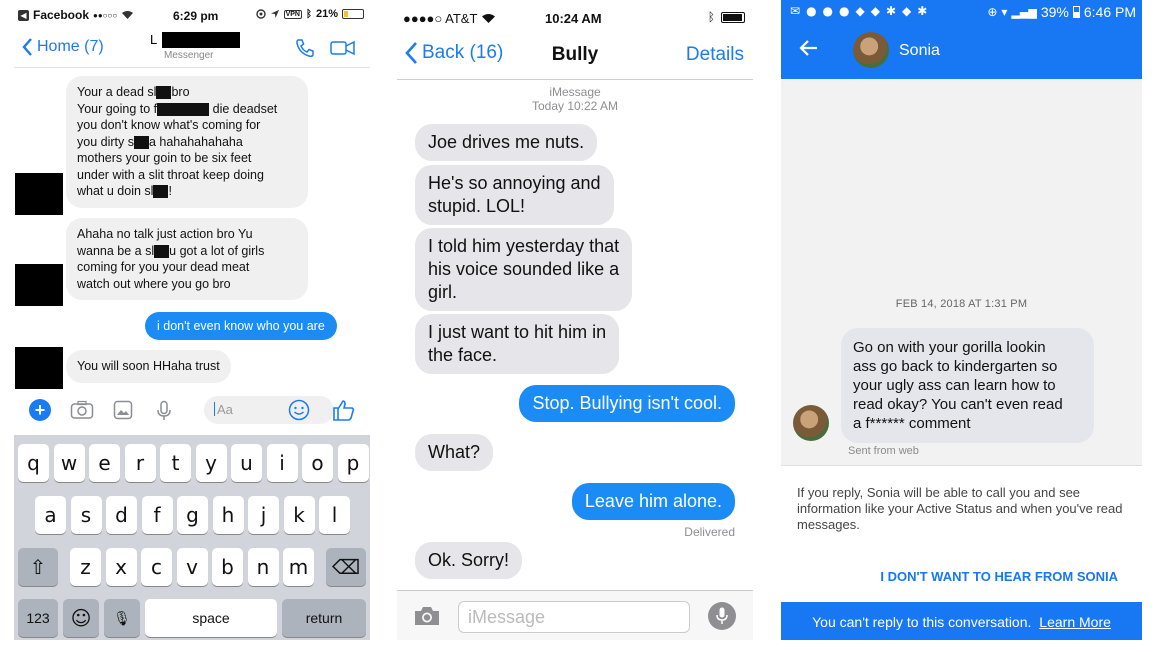  I want to click on incoming-message: You will soon HHaha trust, so click(148, 366).